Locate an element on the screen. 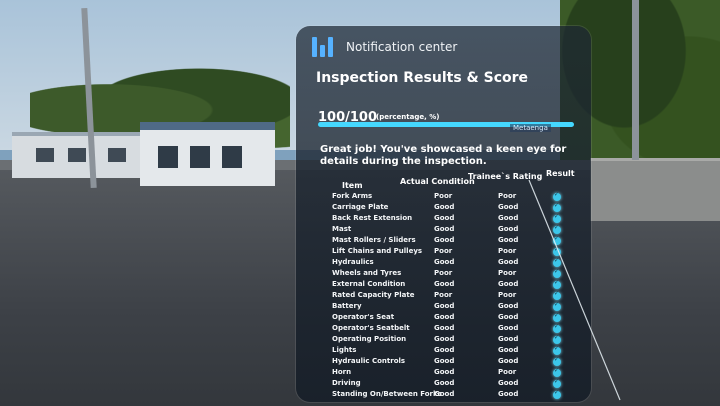 The height and width of the screenshot is (406, 720). guard-house is located at coordinates (207, 154).